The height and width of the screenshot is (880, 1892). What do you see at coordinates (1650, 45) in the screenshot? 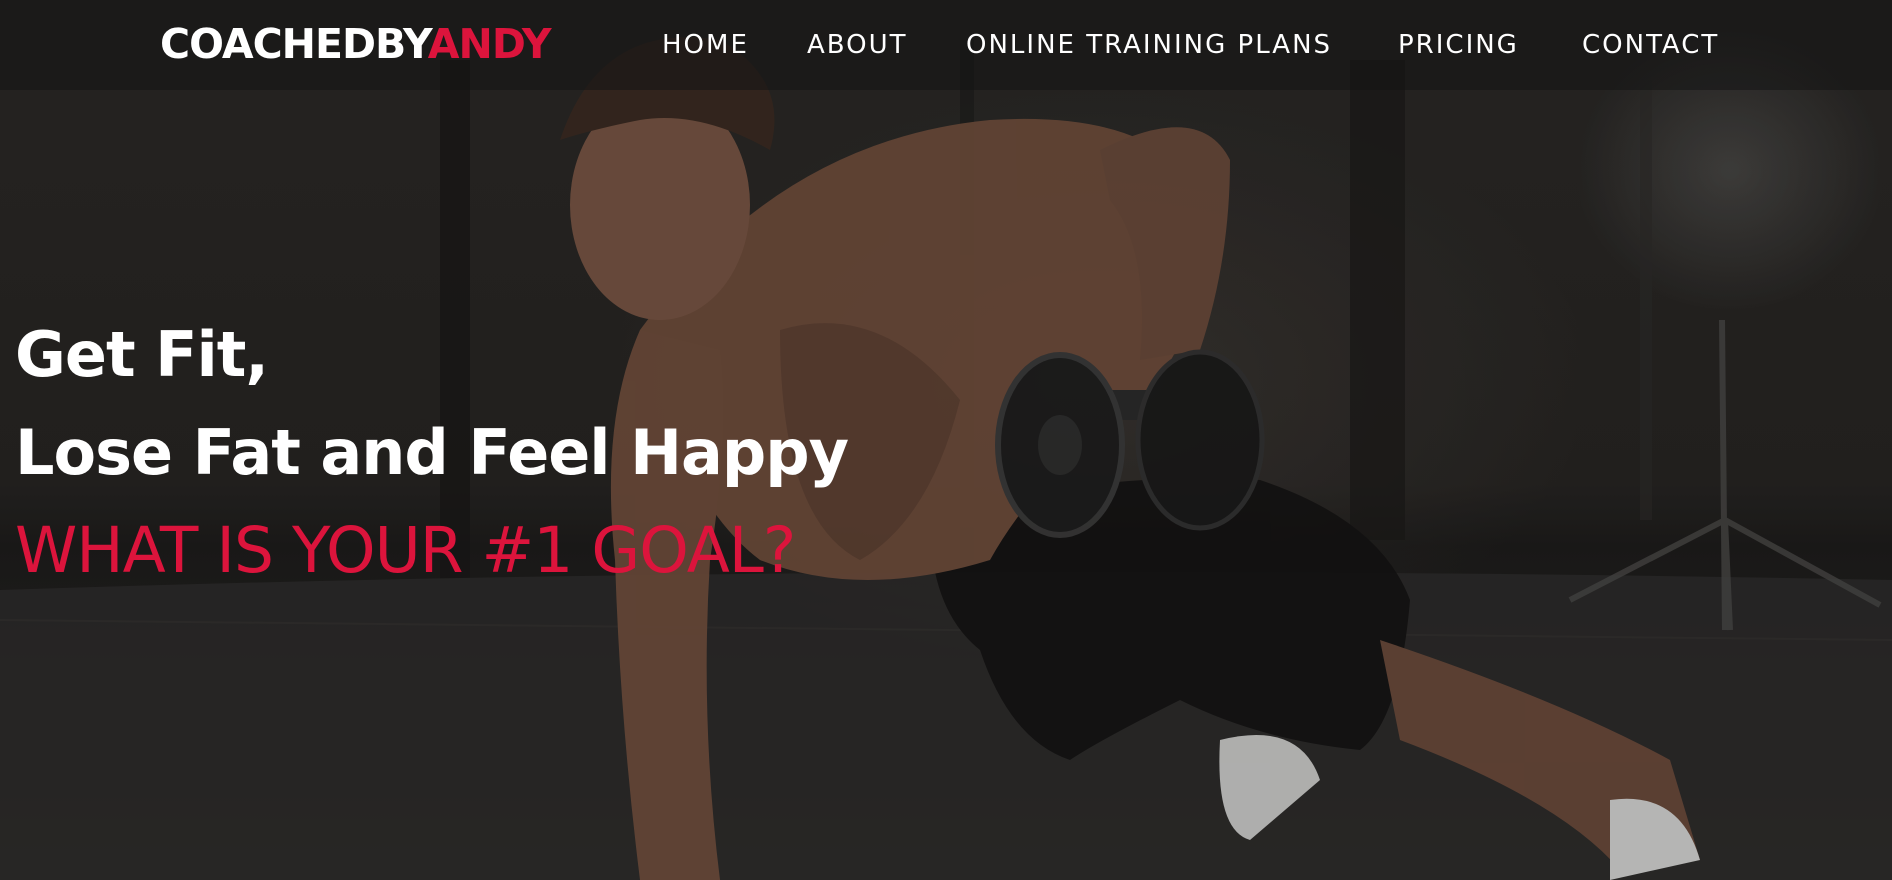
I see `nav-link-contact: CONTACT` at bounding box center [1650, 45].